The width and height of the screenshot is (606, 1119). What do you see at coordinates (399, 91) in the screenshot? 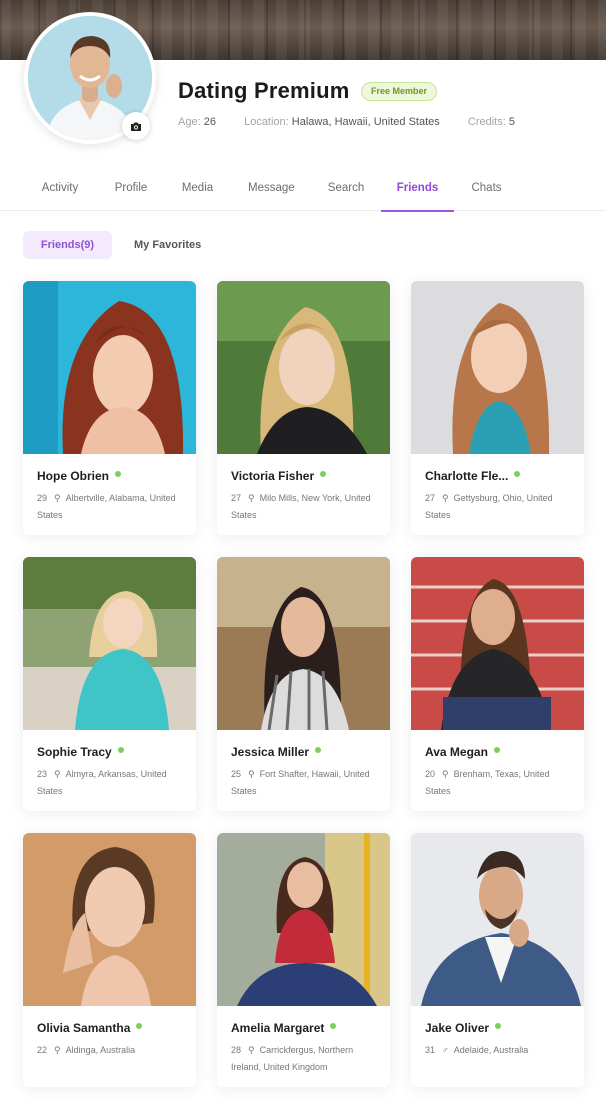
I see `member-badge: Free Member` at bounding box center [399, 91].